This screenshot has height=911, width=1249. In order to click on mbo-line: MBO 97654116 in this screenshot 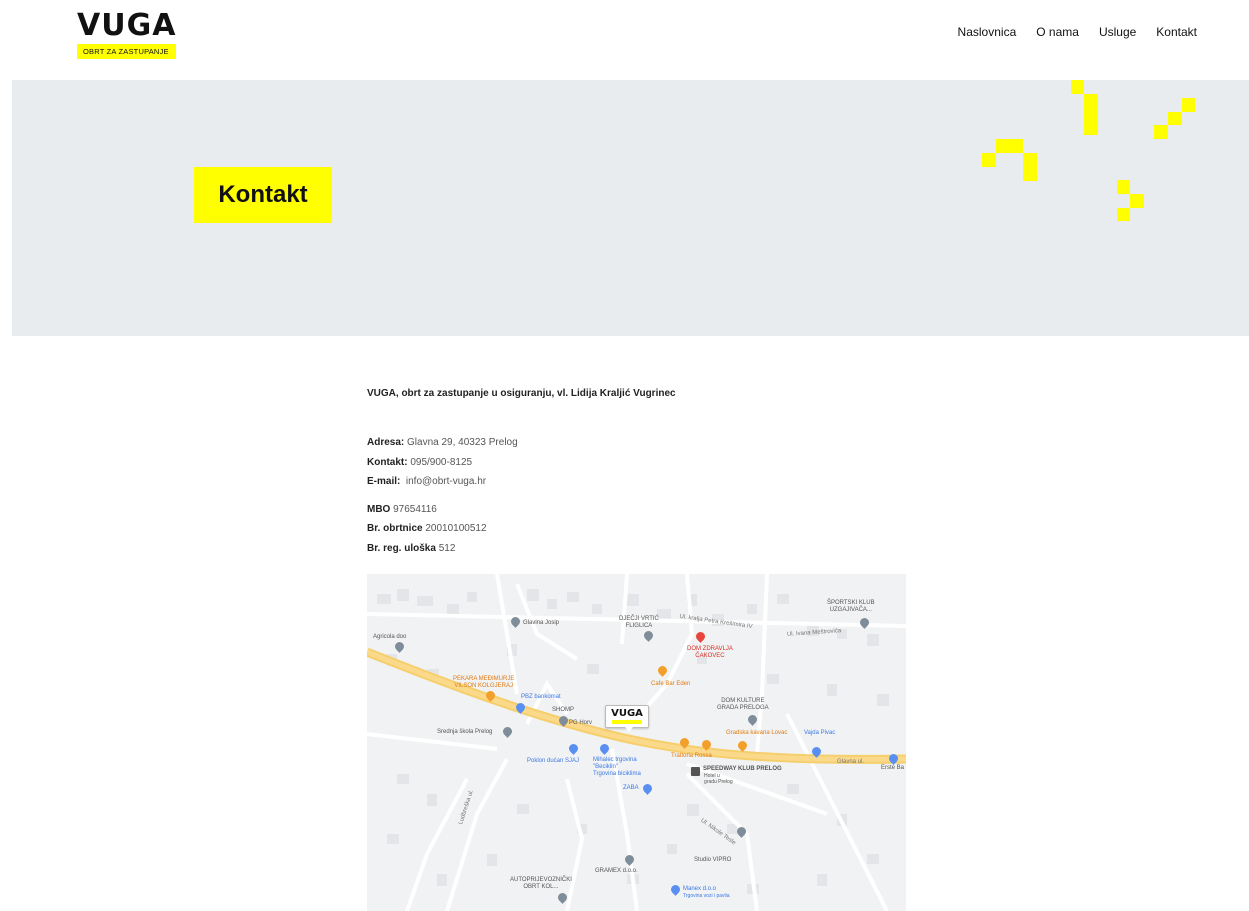, I will do `click(637, 510)`.